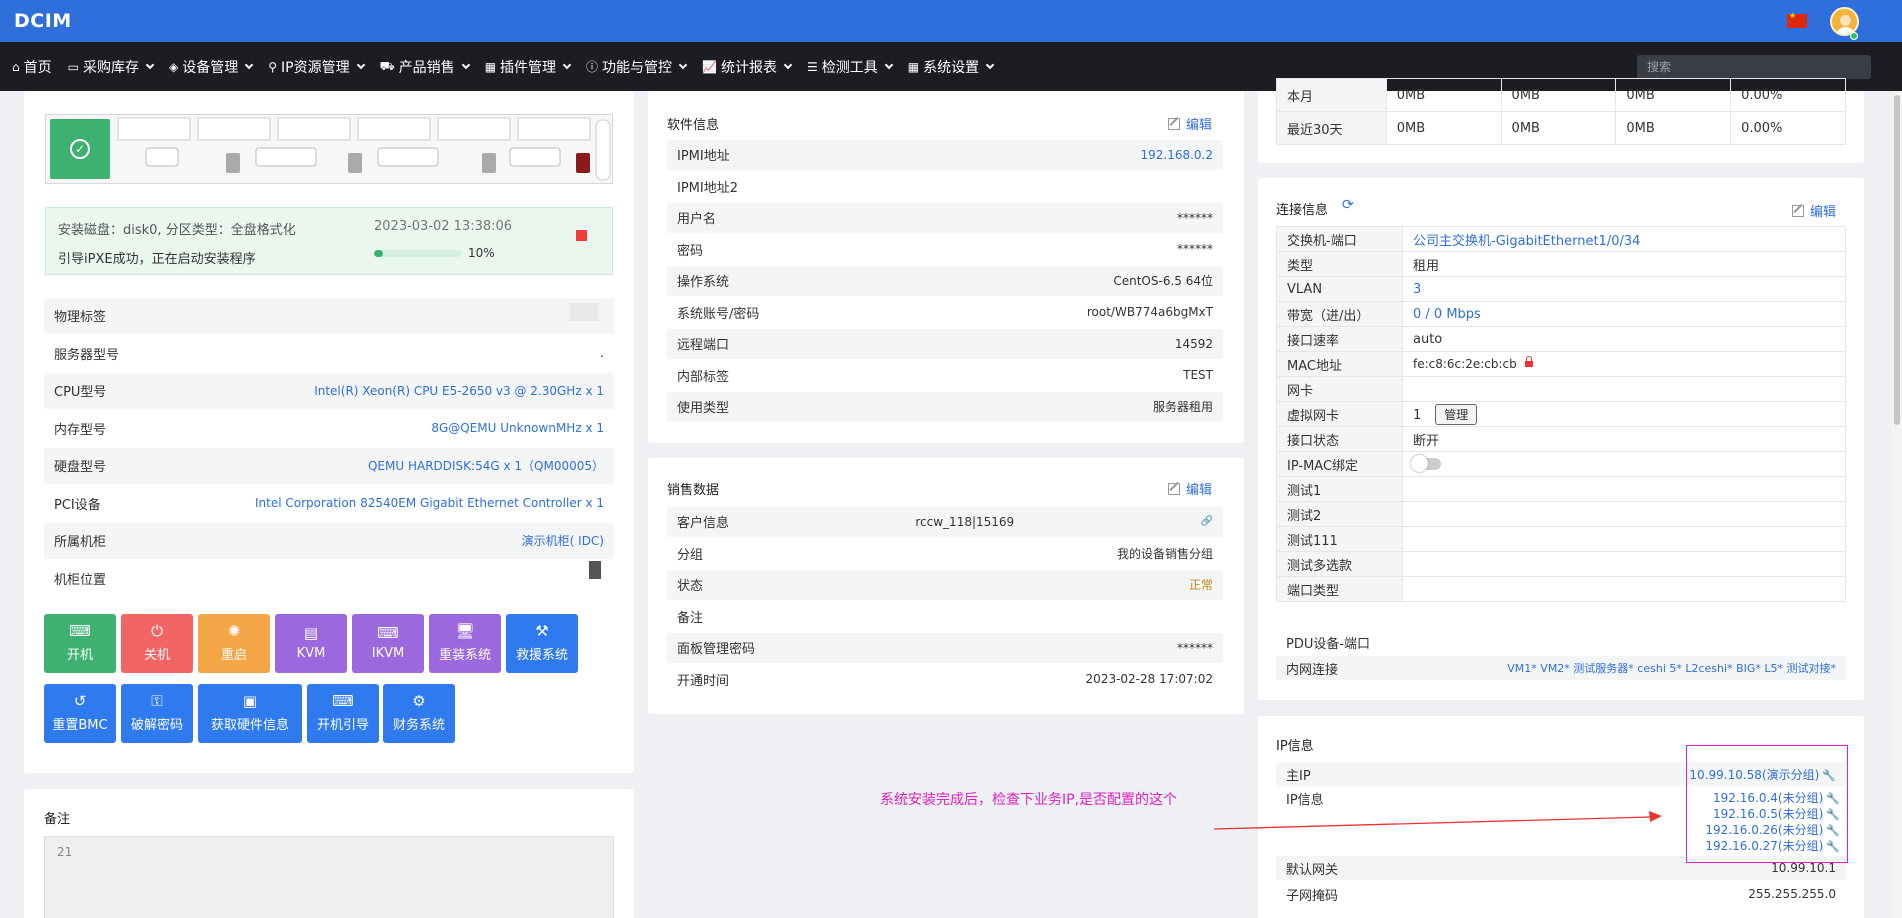  I want to click on lock-icon, so click(1528, 361).